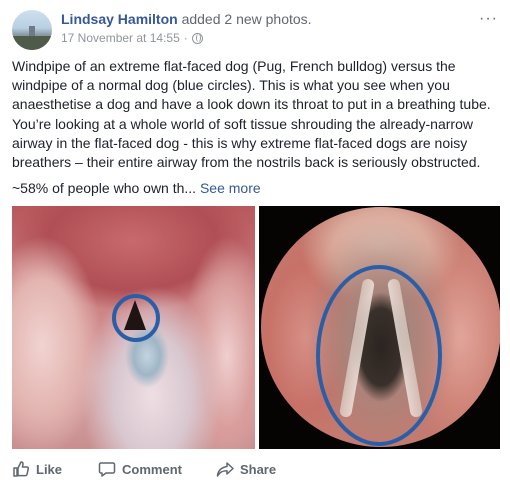 This screenshot has width=510, height=484. I want to click on share-button: Share, so click(246, 469).